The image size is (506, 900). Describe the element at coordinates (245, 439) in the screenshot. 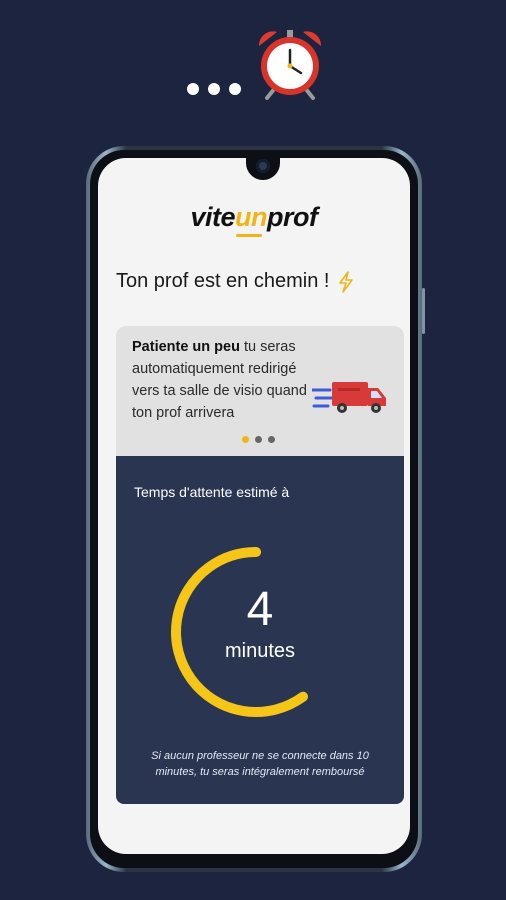

I see `pager-dot-active` at that location.